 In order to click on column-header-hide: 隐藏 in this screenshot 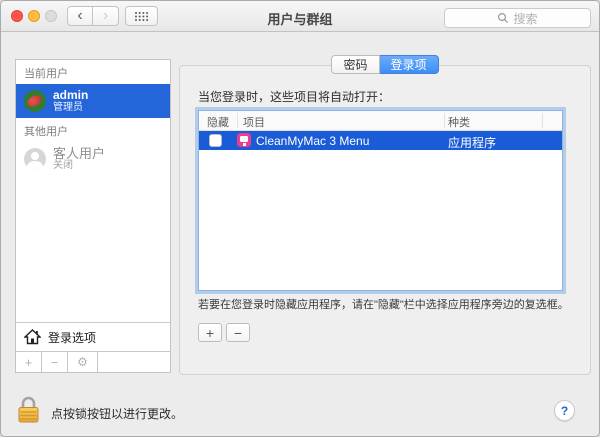, I will do `click(218, 122)`.